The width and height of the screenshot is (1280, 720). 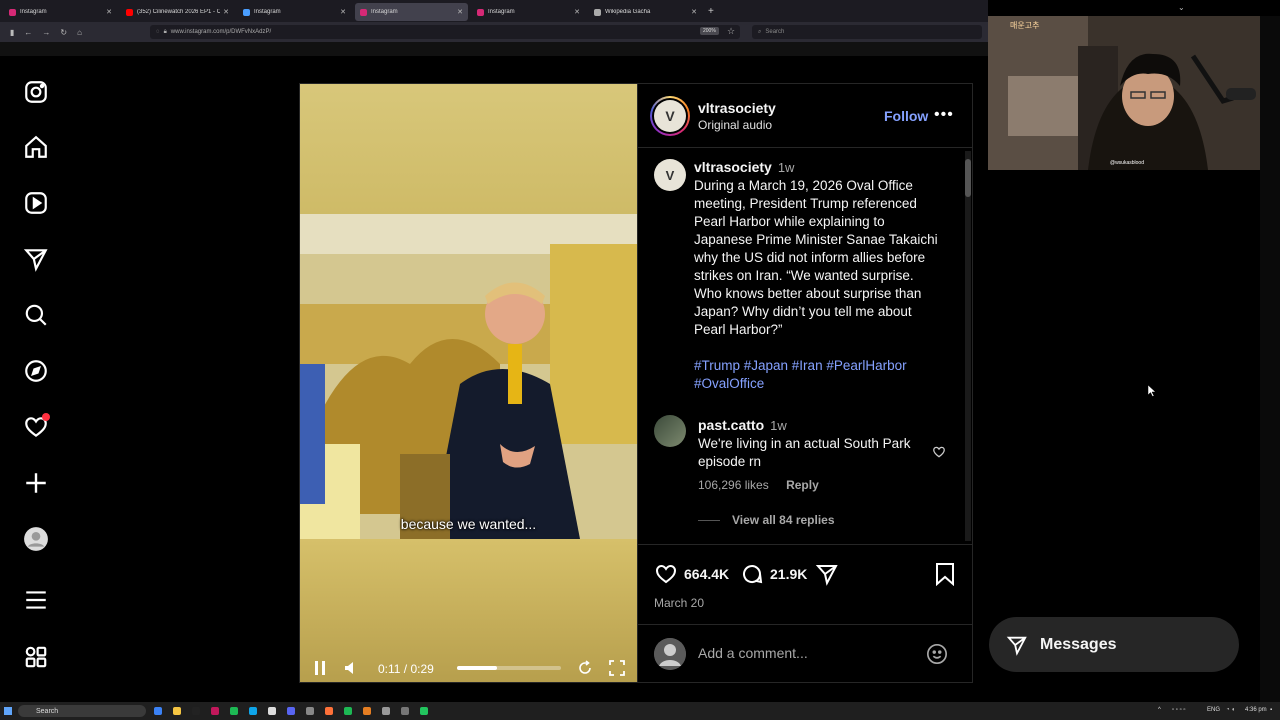 I want to click on menu-hamburger-icon, so click(x=36, y=600).